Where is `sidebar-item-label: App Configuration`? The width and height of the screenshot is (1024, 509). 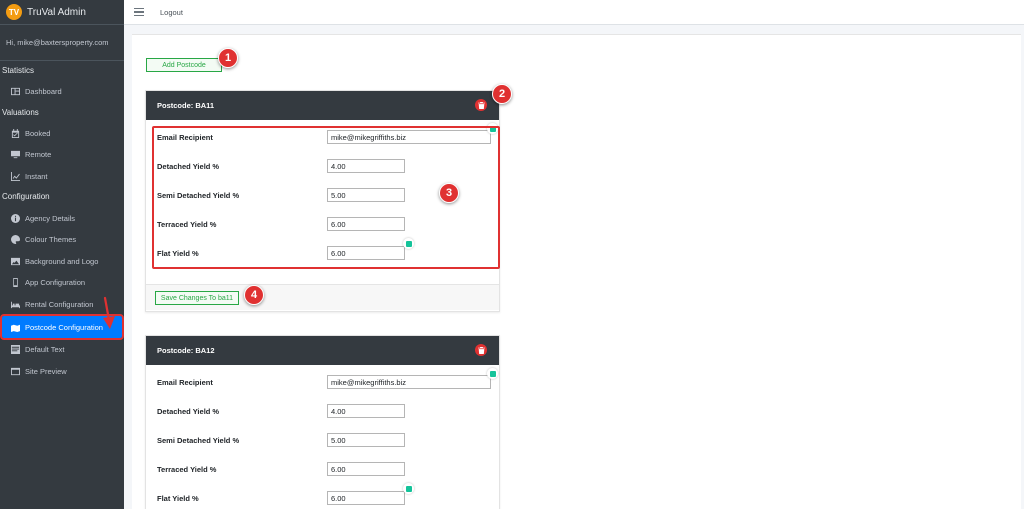 sidebar-item-label: App Configuration is located at coordinates (55, 283).